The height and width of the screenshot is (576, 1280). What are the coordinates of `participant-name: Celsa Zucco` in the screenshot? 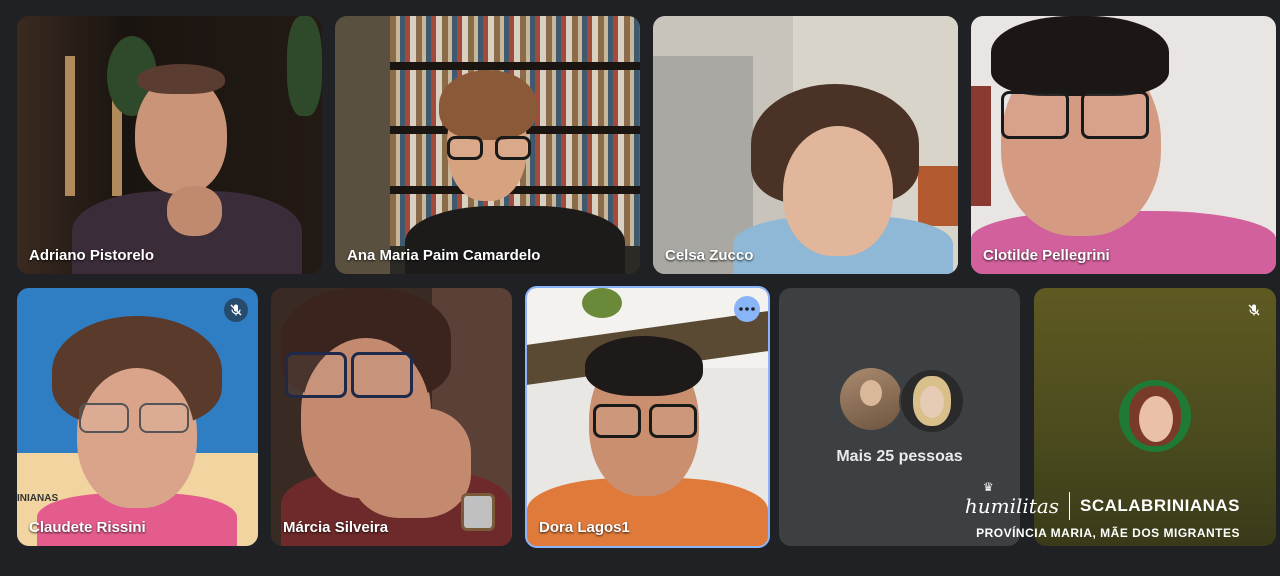 It's located at (709, 255).